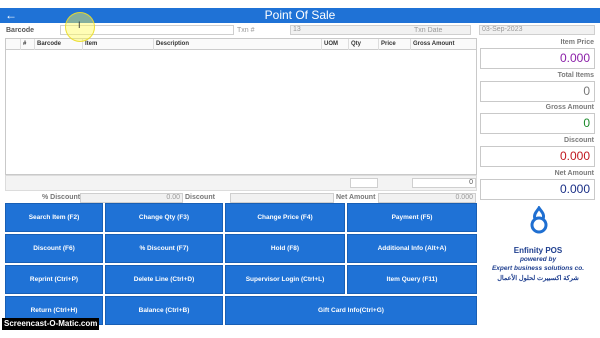  I want to click on balance-button: Balance (Ctrl+B), so click(164, 310).